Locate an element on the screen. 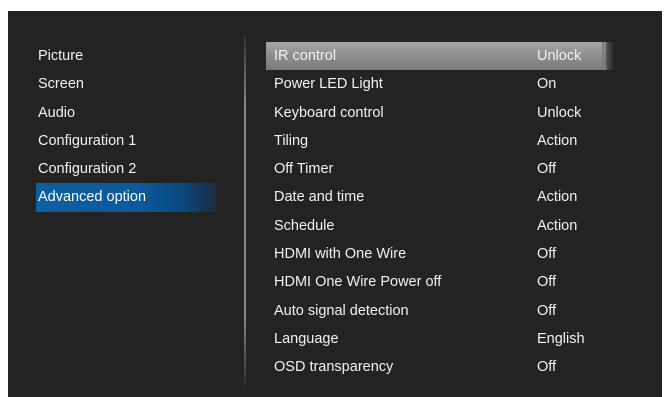 The image size is (670, 397). setting-label: OSD transparency is located at coordinates (334, 367).